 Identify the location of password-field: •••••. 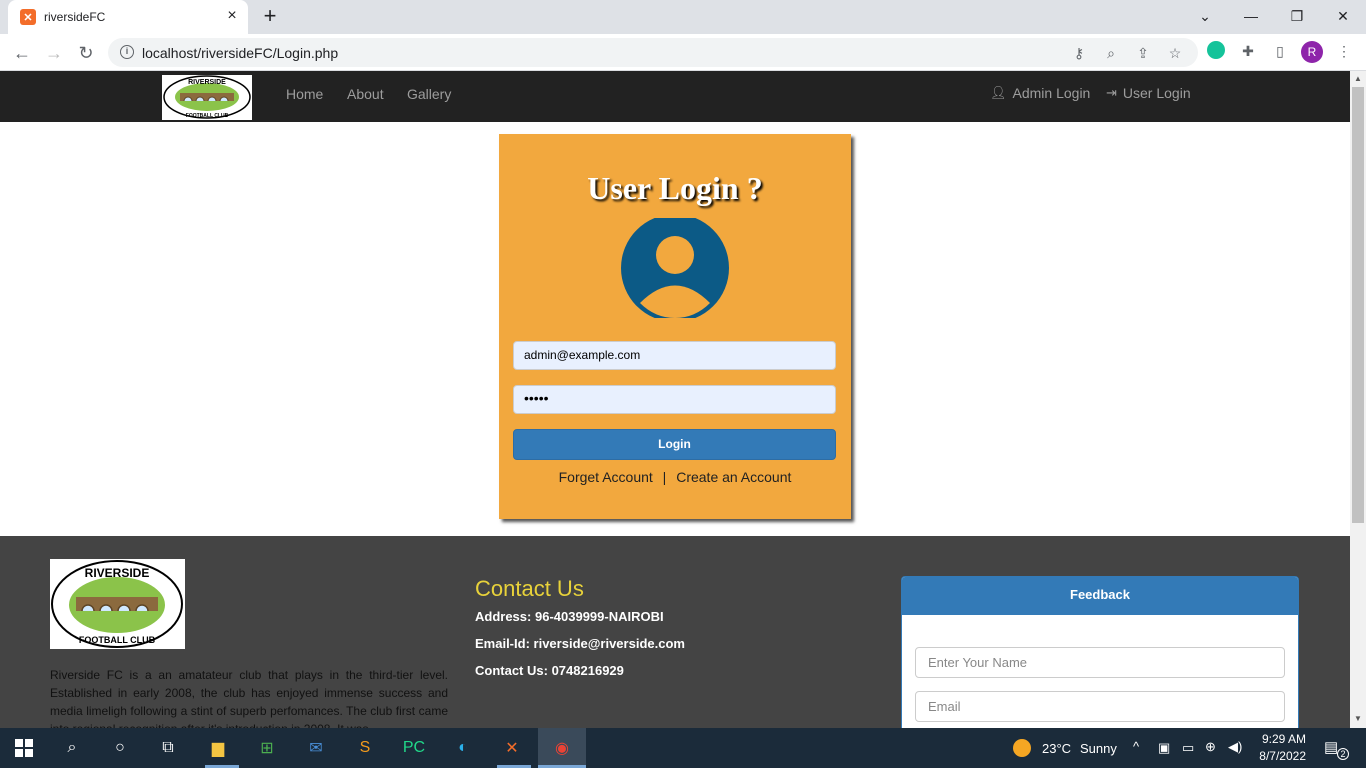
(674, 399).